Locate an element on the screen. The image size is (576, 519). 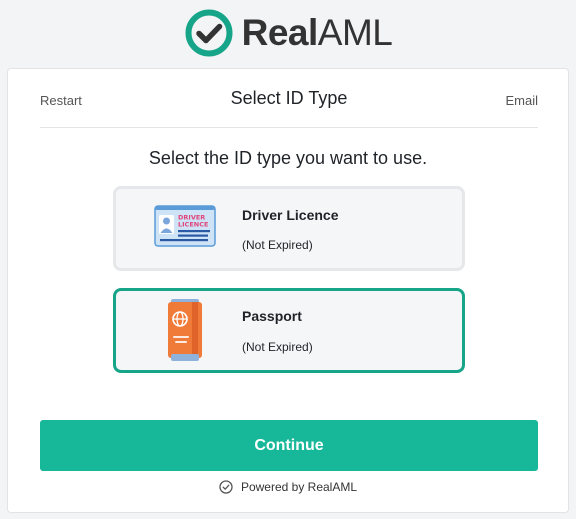
licence-card-text-bottom: LICENCE is located at coordinates (193, 225).